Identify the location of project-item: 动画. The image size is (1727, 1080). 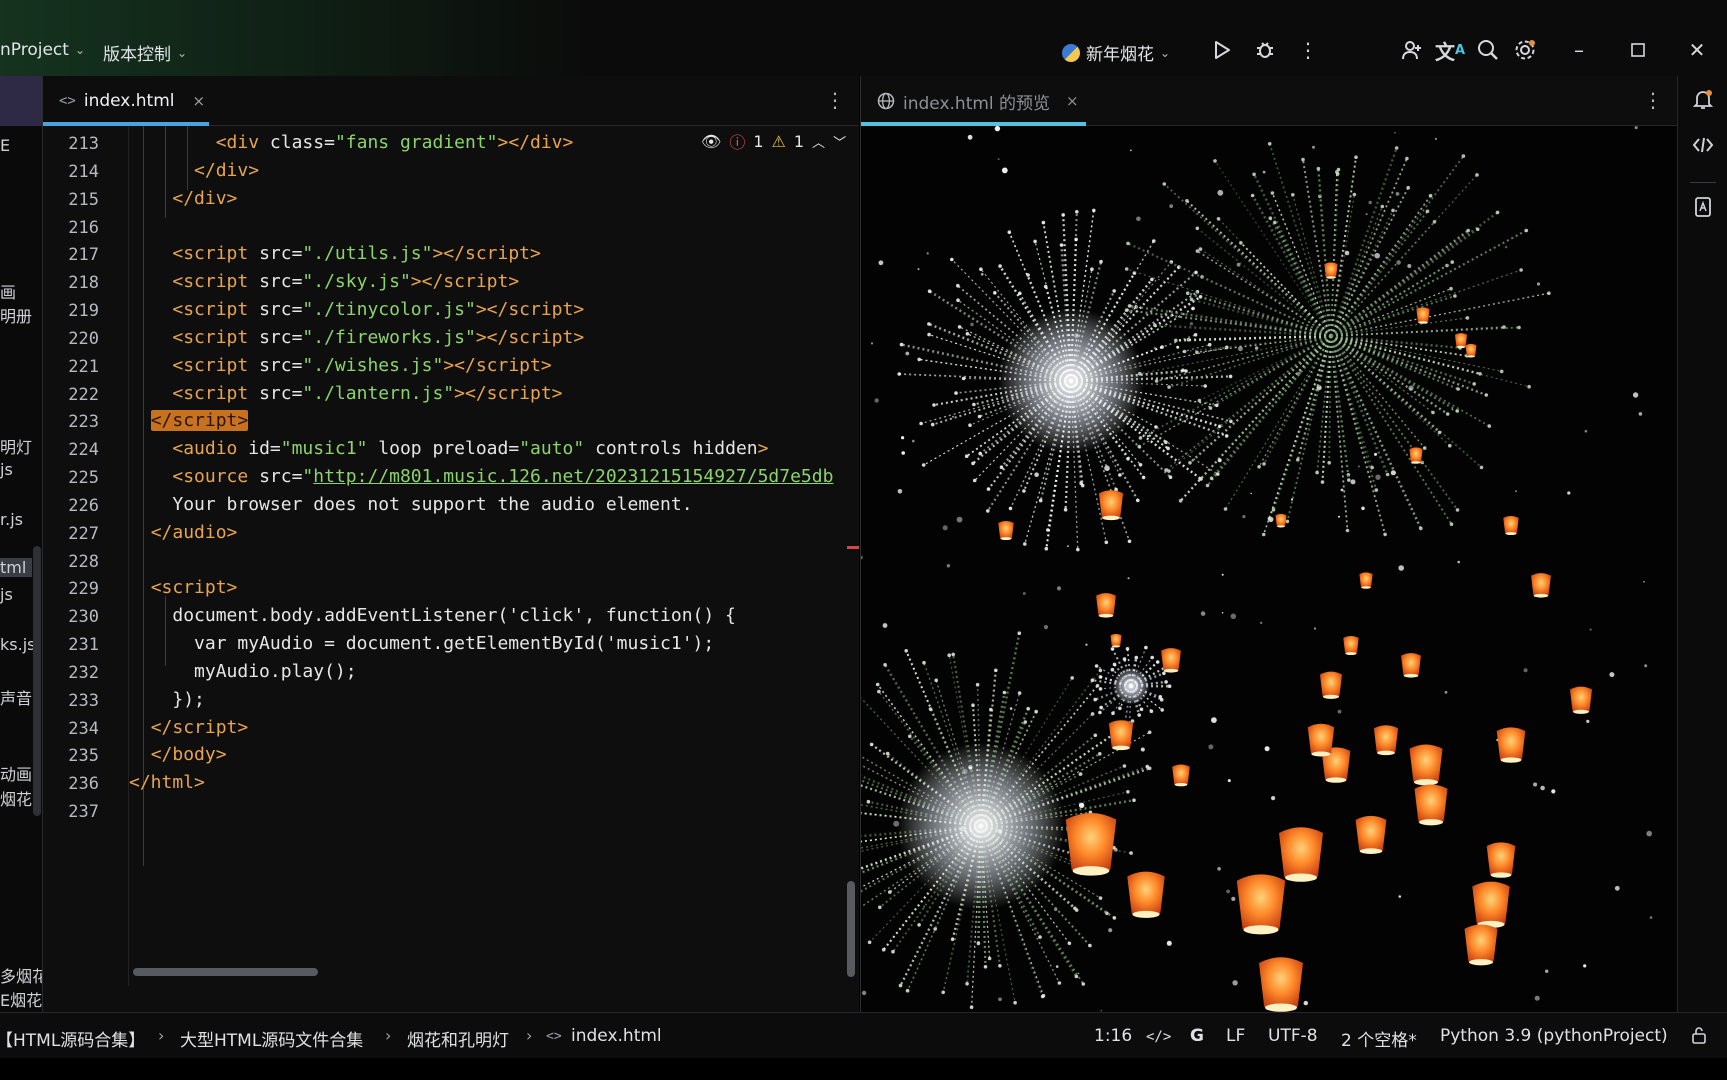
(16, 773).